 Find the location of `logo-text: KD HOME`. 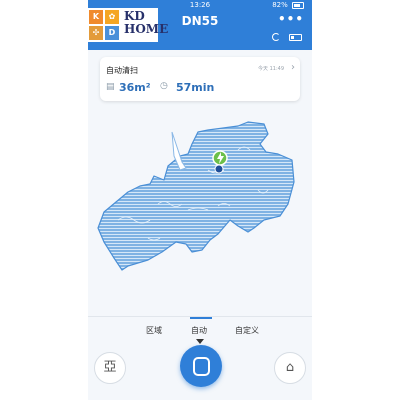

logo-text: KD HOME is located at coordinates (146, 23).